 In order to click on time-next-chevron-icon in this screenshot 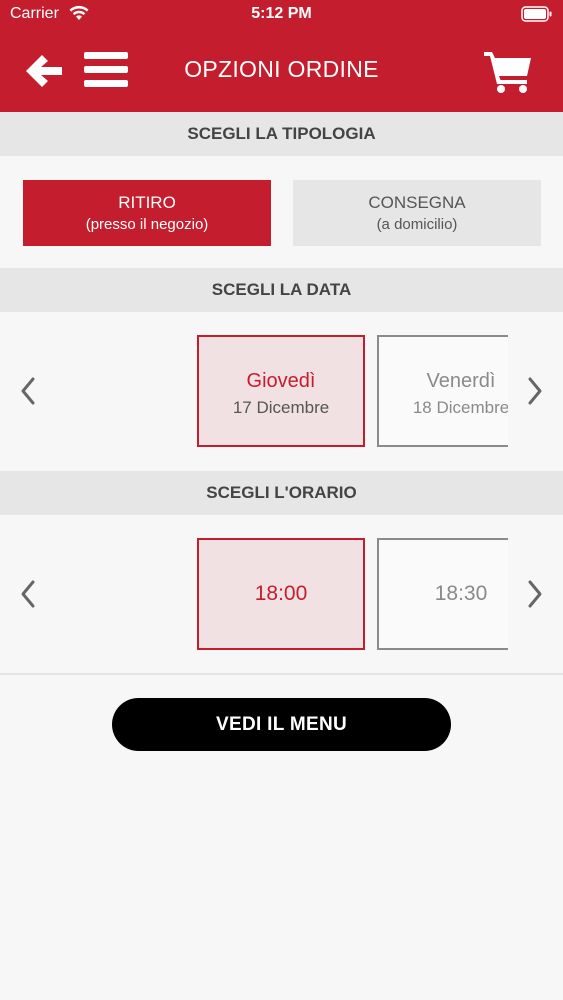, I will do `click(535, 594)`.